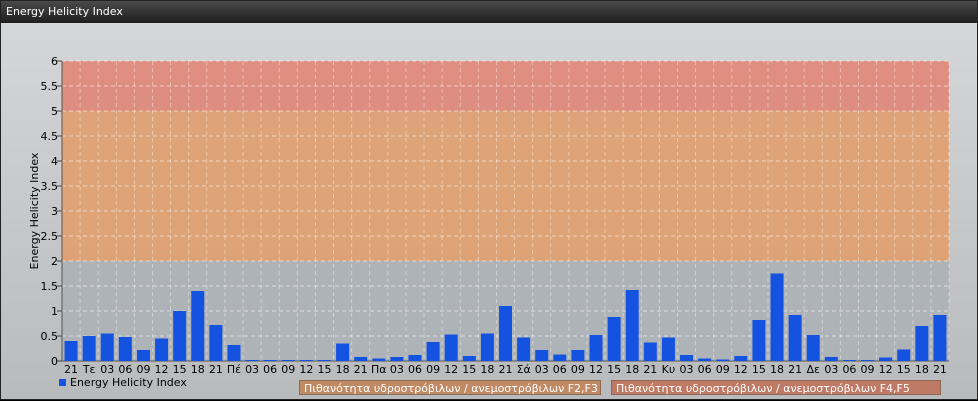  I want to click on x-tick-label: Πέ, so click(234, 369).